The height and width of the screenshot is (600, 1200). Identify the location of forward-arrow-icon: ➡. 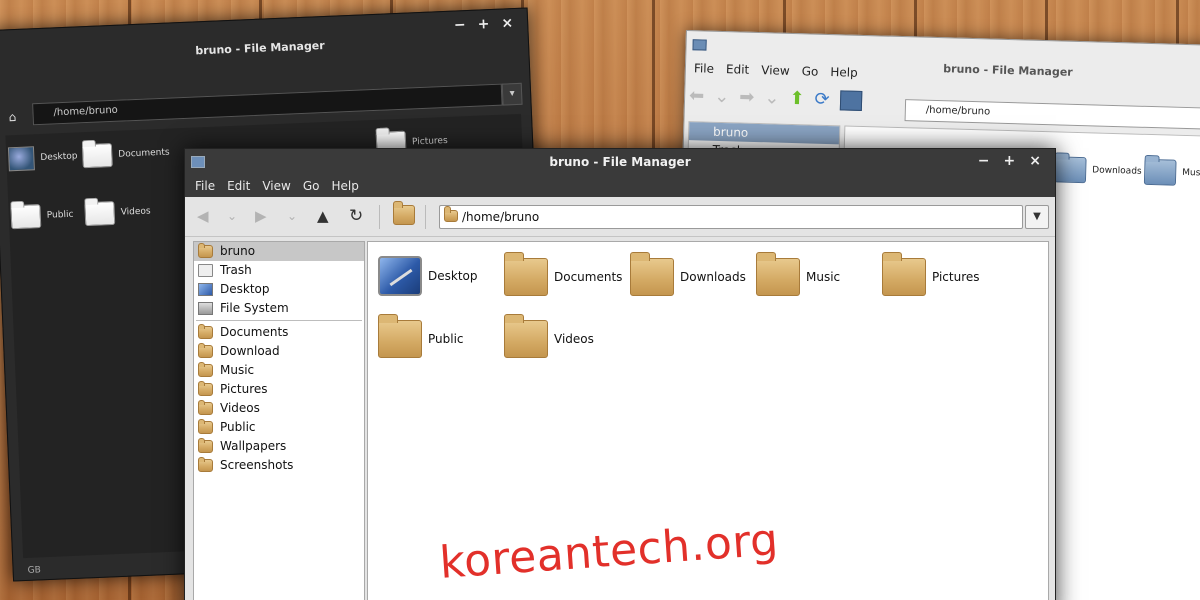
(747, 97).